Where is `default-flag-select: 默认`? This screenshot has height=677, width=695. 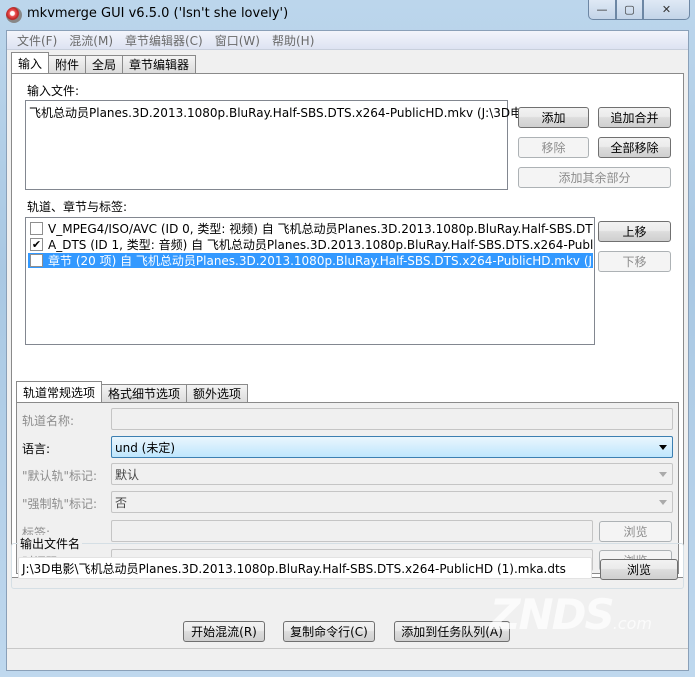
default-flag-select: 默认 is located at coordinates (392, 474).